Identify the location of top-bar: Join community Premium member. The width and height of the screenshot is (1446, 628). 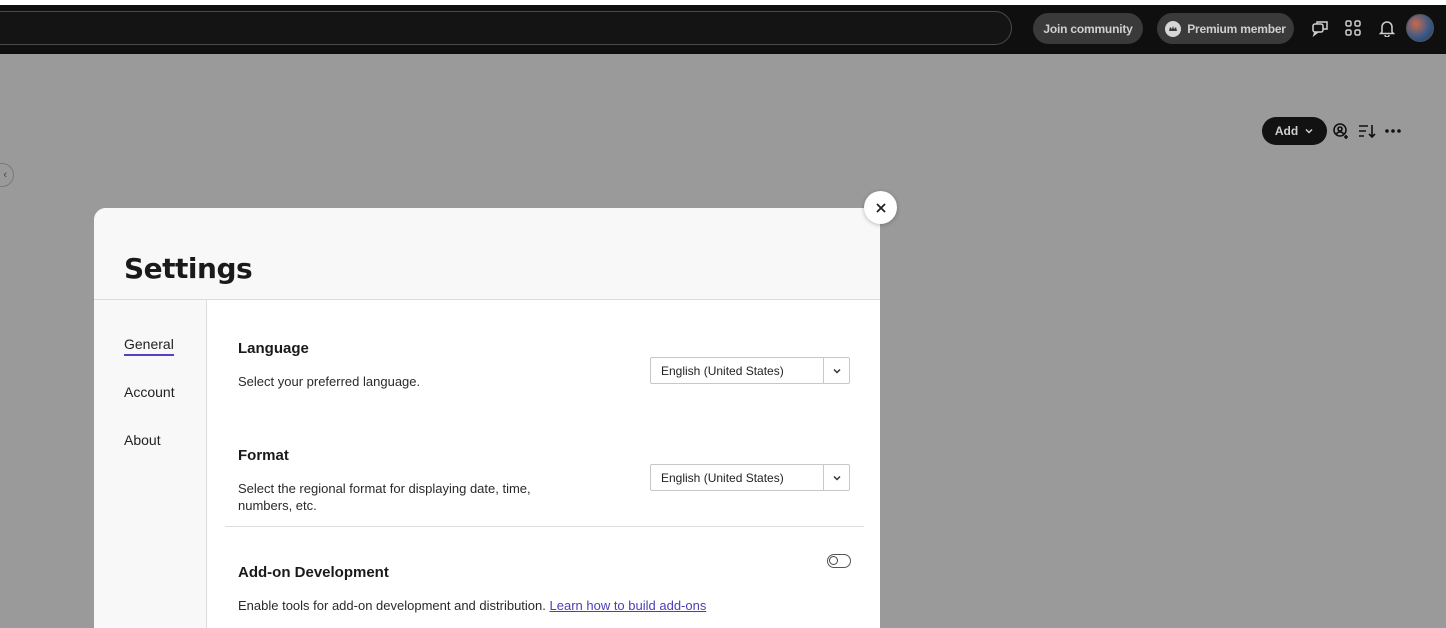
(723, 29).